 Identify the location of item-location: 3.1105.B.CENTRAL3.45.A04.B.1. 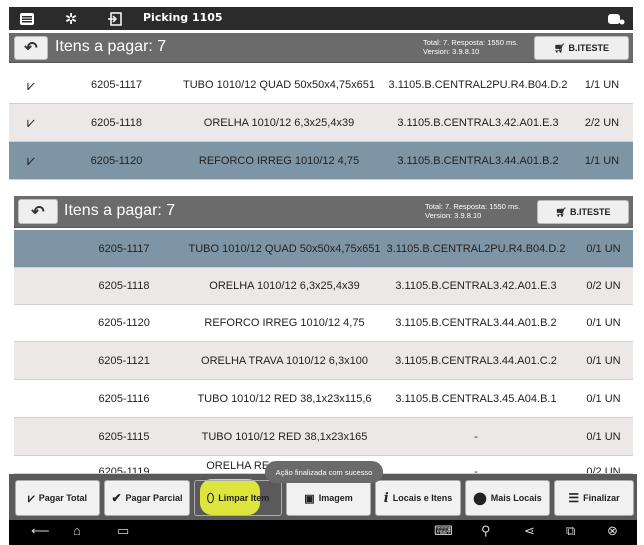
(476, 398).